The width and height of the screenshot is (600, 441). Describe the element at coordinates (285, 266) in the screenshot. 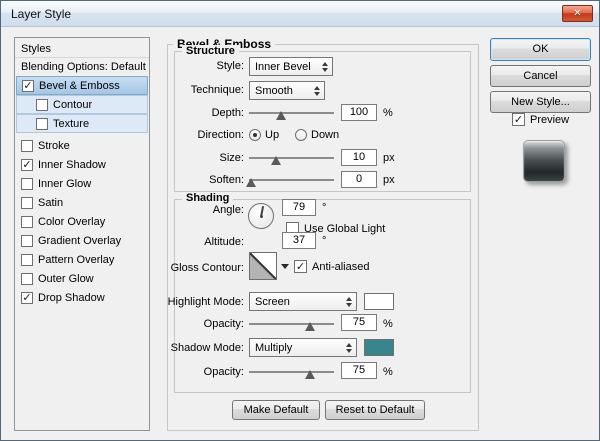

I see `contour-dropdown-arrow-icon` at that location.